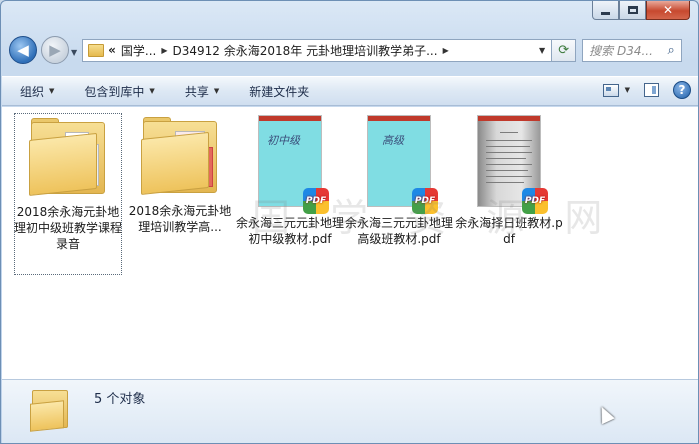 The image size is (699, 444). I want to click on item-count: 5 个对象, so click(120, 399).